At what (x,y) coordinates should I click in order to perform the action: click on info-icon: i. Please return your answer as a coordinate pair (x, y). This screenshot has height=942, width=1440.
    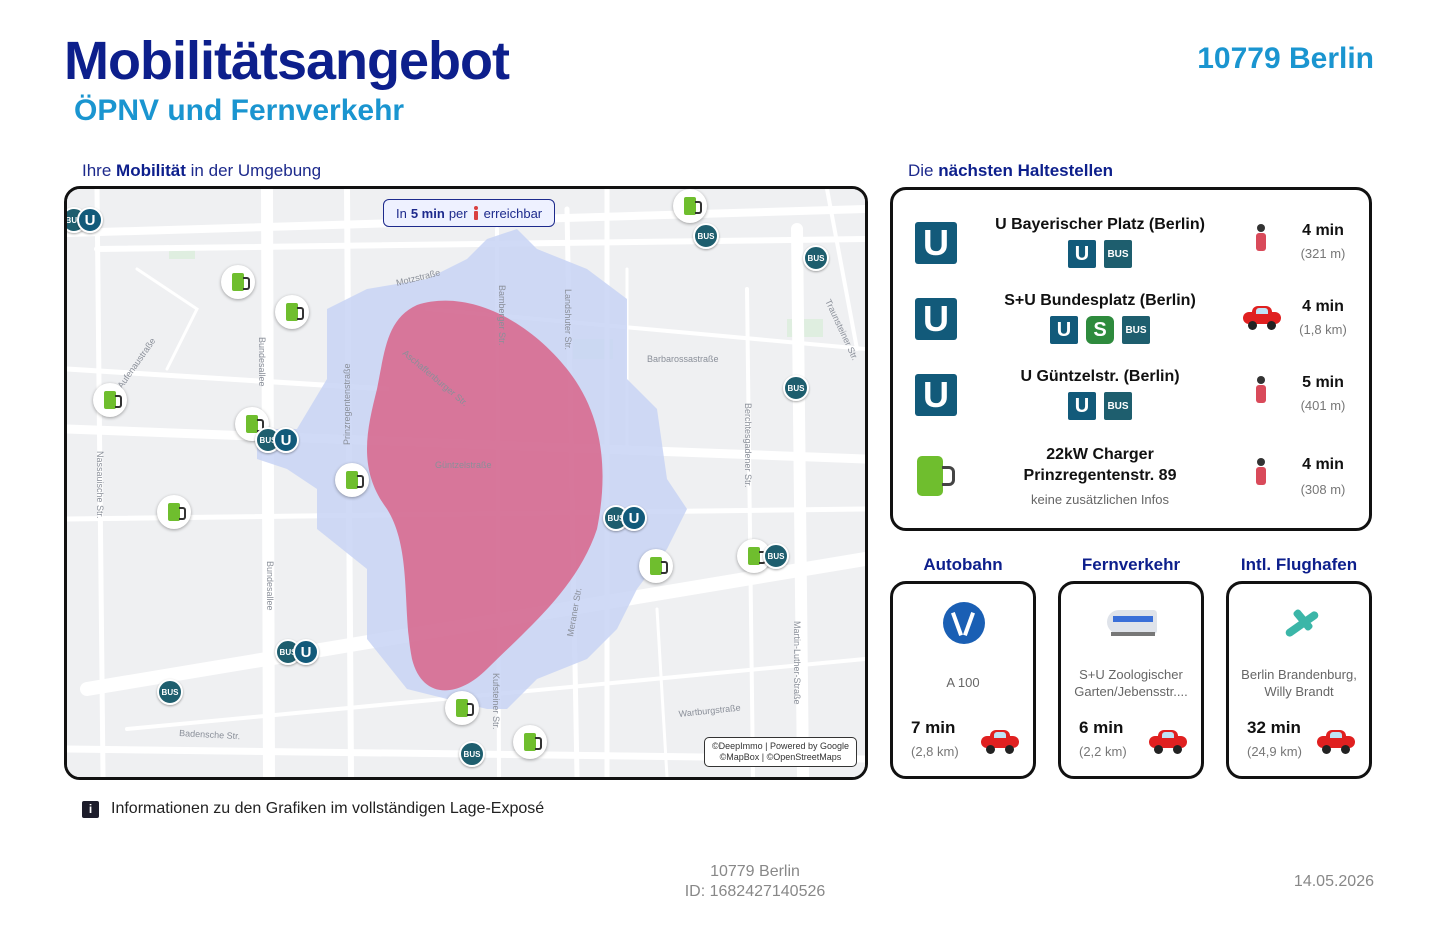
    Looking at the image, I should click on (90, 809).